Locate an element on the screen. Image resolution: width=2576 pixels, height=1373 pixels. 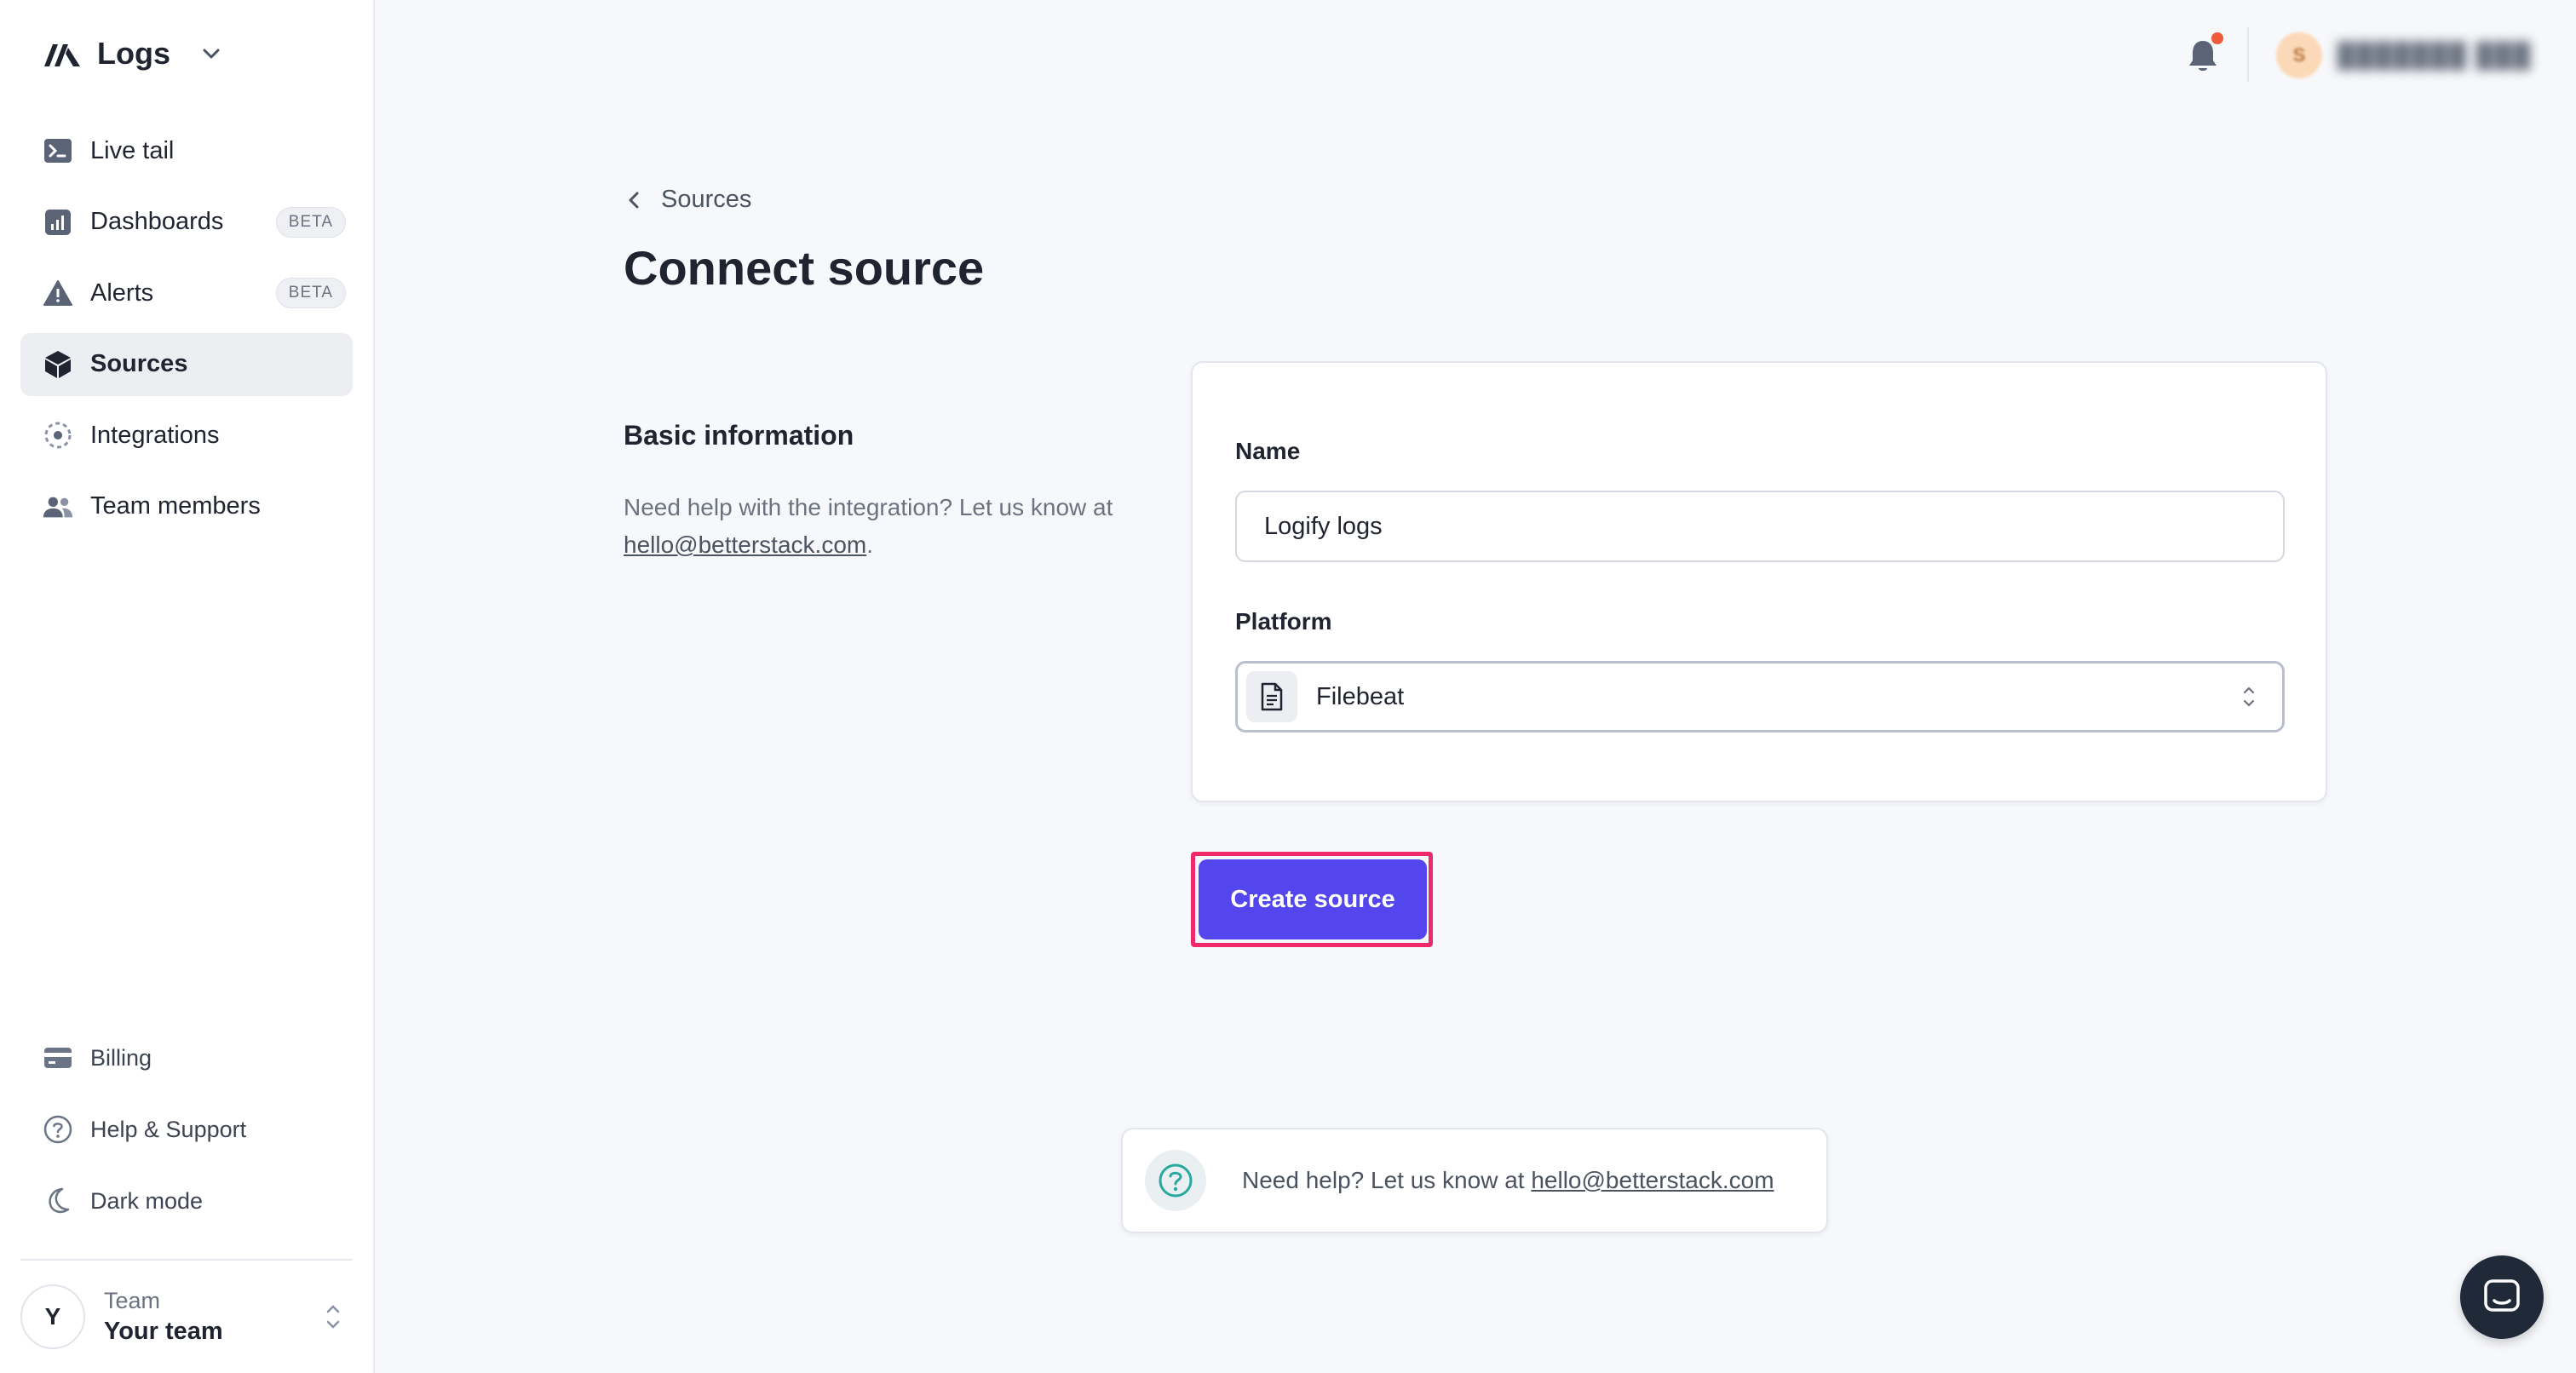
sidebar-item-billing: Billing is located at coordinates (187, 1057).